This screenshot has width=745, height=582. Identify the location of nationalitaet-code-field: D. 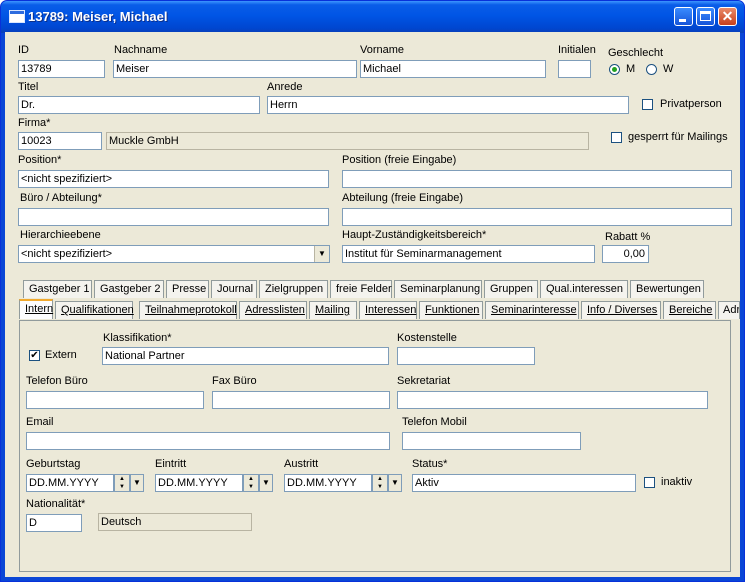
(54, 523).